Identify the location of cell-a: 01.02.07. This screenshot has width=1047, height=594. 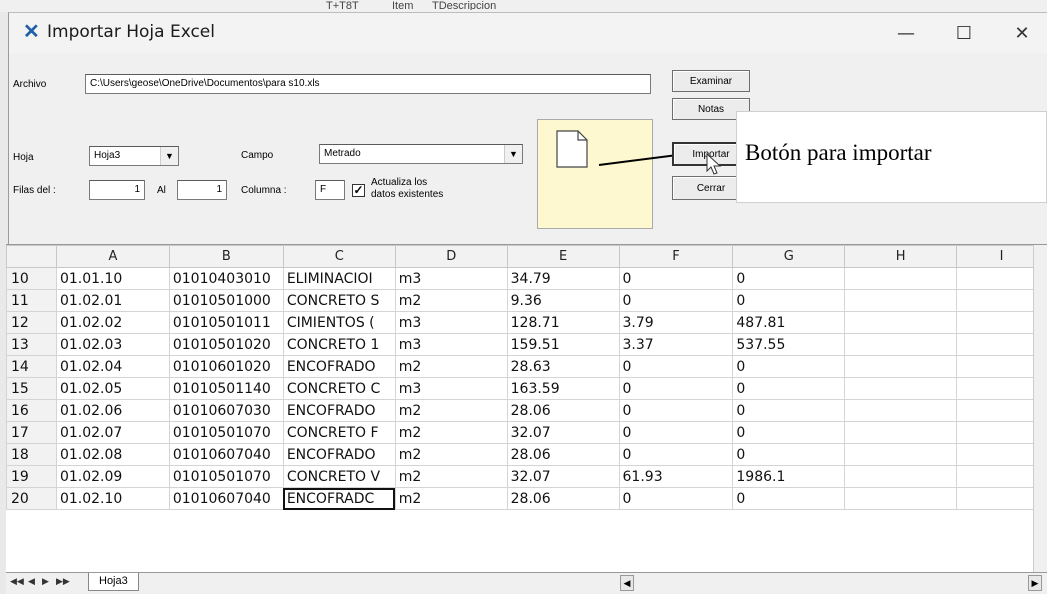
(112, 432).